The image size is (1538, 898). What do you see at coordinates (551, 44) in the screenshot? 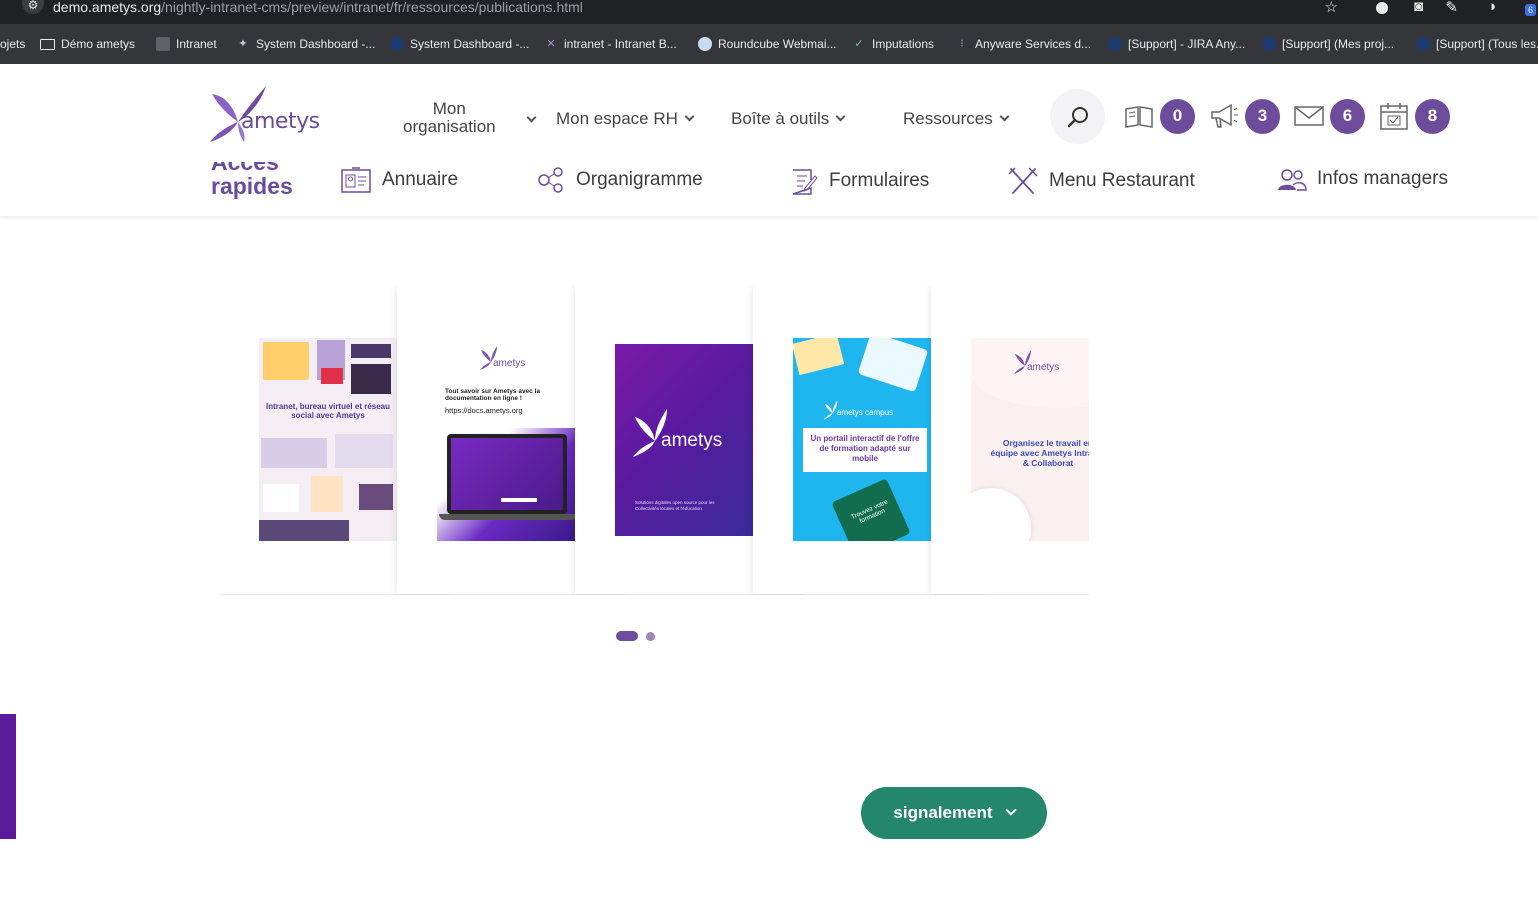
I see `ametys-icon: ✕` at bounding box center [551, 44].